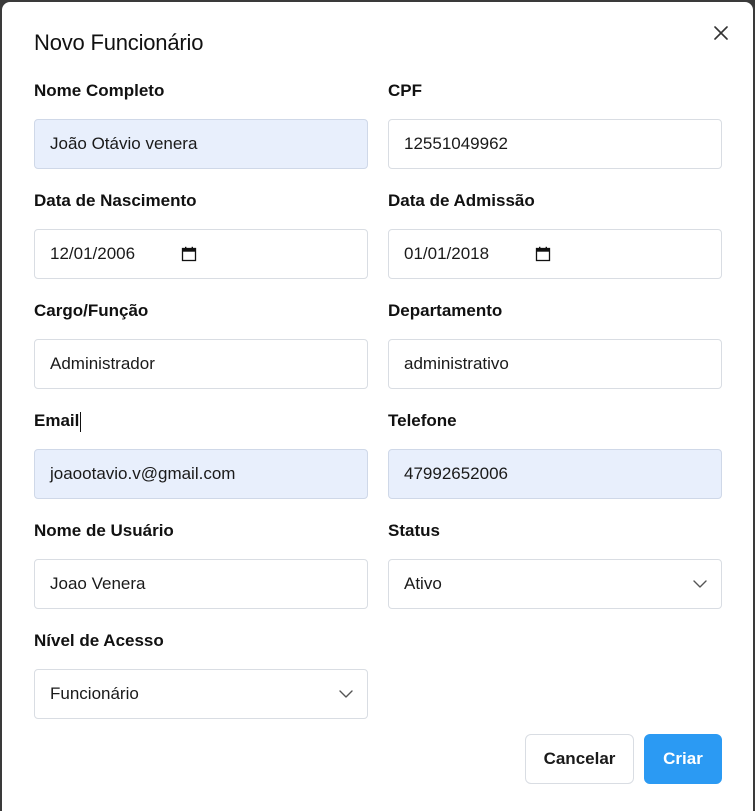  Describe the element at coordinates (456, 473) in the screenshot. I see `telefone-value: 47992652006` at that location.